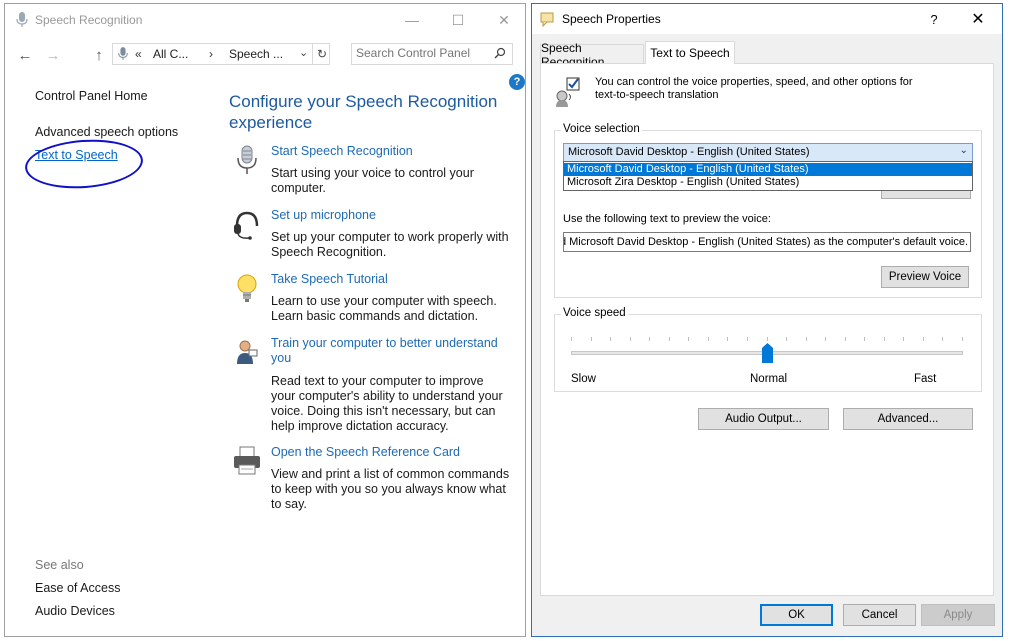 This screenshot has width=1011, height=641. Describe the element at coordinates (265, 20) in the screenshot. I see `title-bar: Speech Recognition — ☐ ✕` at that location.